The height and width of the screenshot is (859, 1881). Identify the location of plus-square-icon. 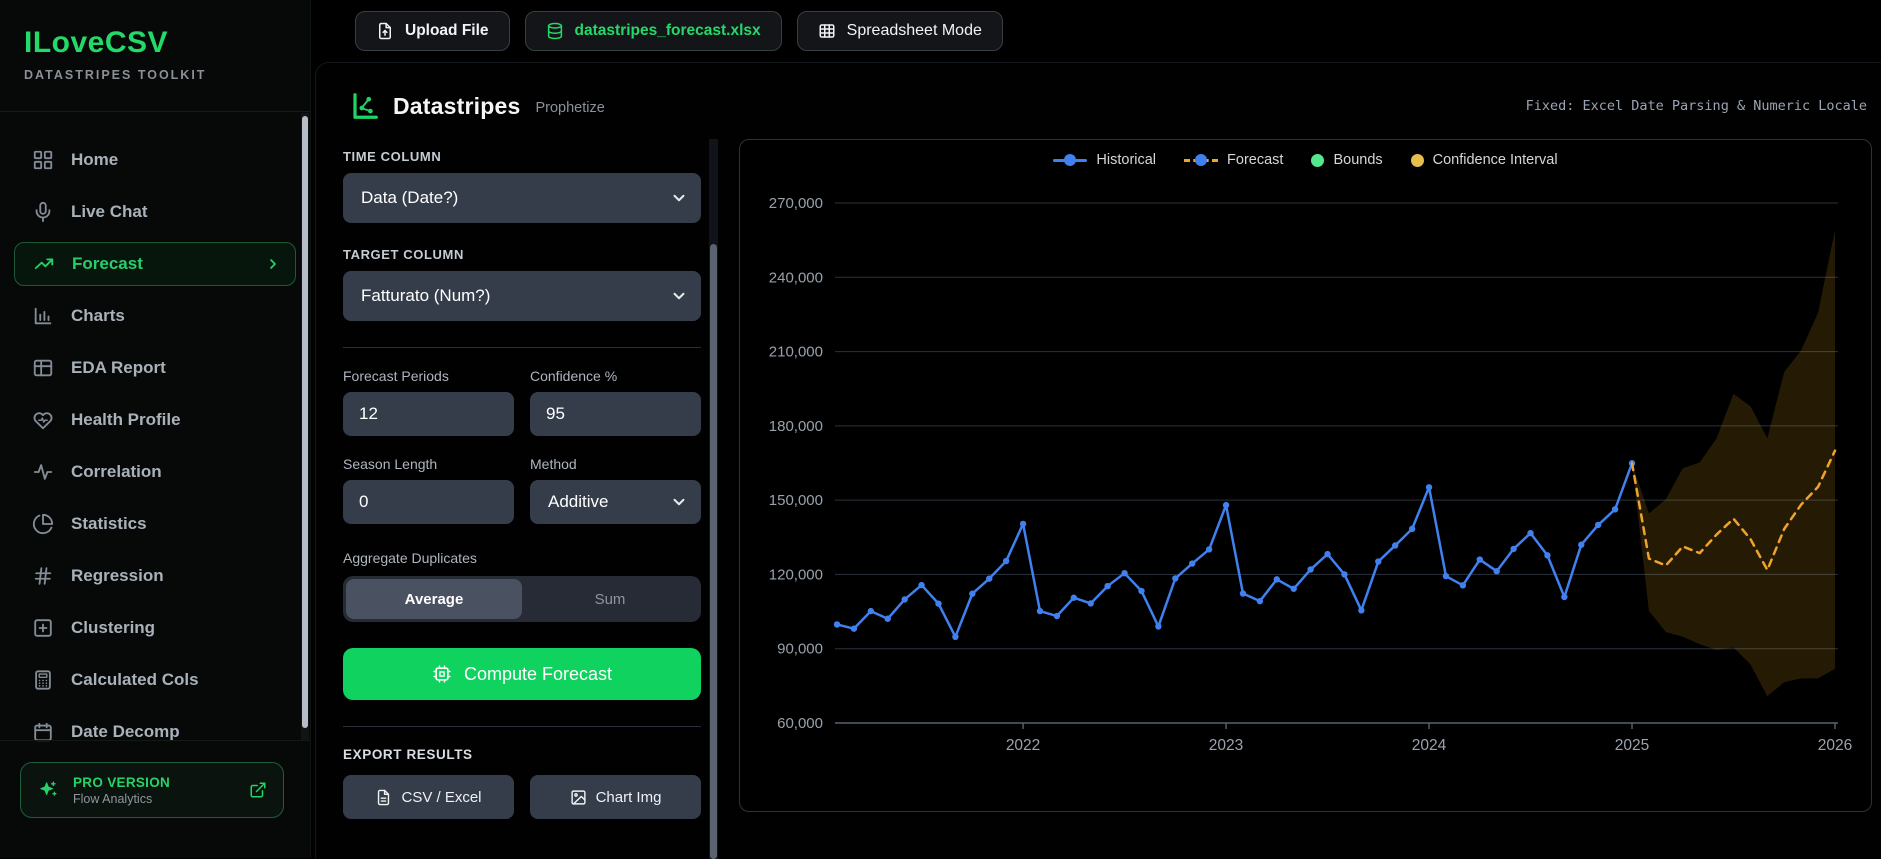
(43, 628).